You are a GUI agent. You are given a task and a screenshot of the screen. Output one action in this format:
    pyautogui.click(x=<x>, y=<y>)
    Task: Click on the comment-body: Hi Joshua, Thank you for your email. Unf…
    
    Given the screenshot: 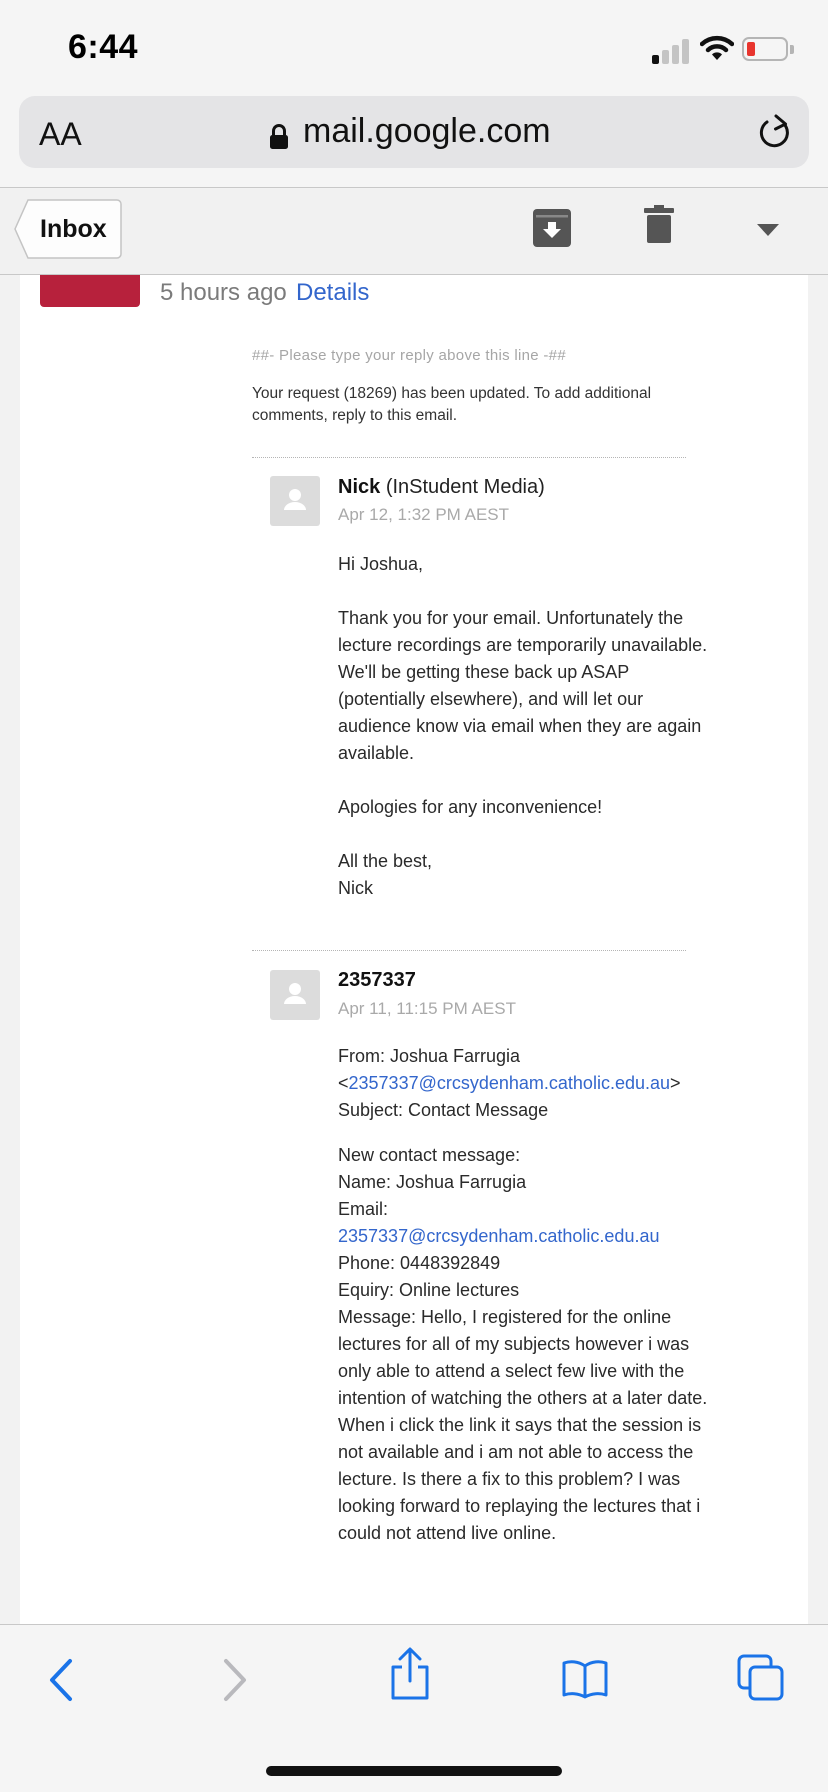 What is the action you would take?
    pyautogui.click(x=523, y=726)
    